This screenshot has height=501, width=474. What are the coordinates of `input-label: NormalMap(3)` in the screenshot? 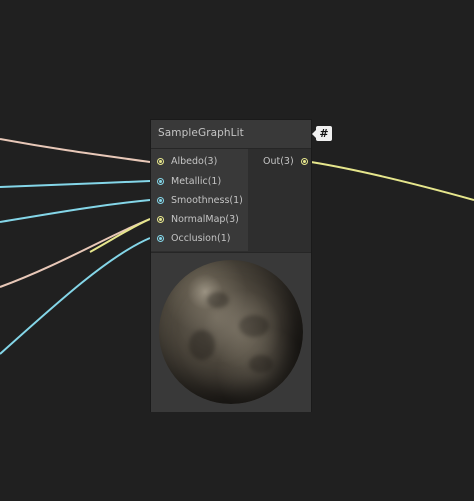 It's located at (205, 219).